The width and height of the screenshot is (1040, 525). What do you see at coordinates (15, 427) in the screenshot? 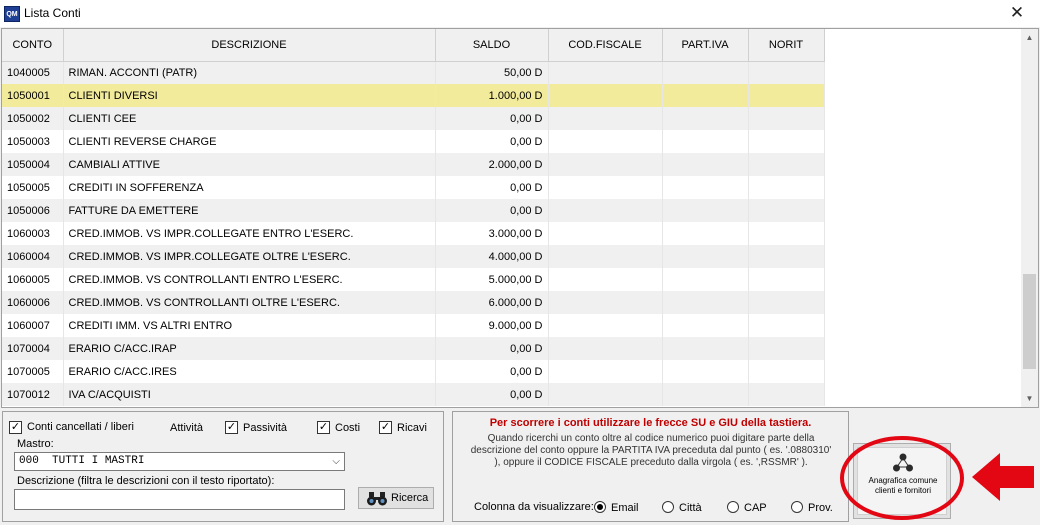
I see `conti-cancellati-checkbox: ✓` at bounding box center [15, 427].